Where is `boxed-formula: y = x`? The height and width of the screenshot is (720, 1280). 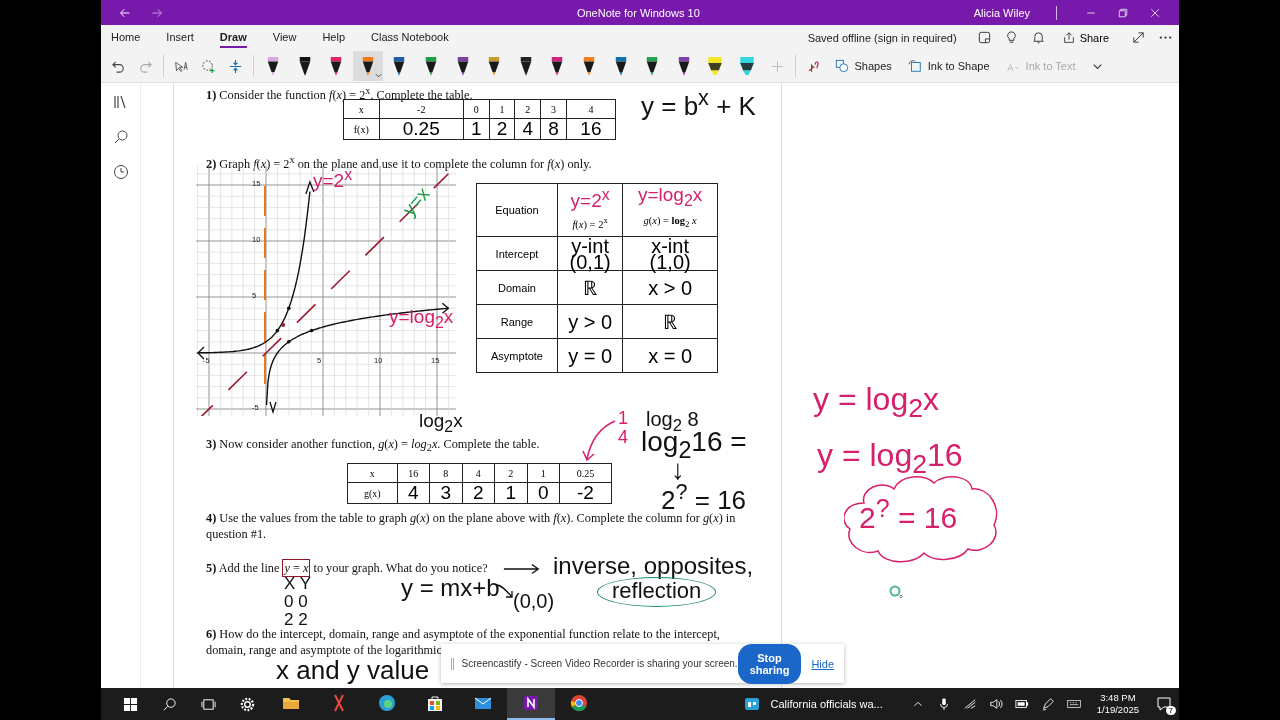
boxed-formula: y = x is located at coordinates (296, 568).